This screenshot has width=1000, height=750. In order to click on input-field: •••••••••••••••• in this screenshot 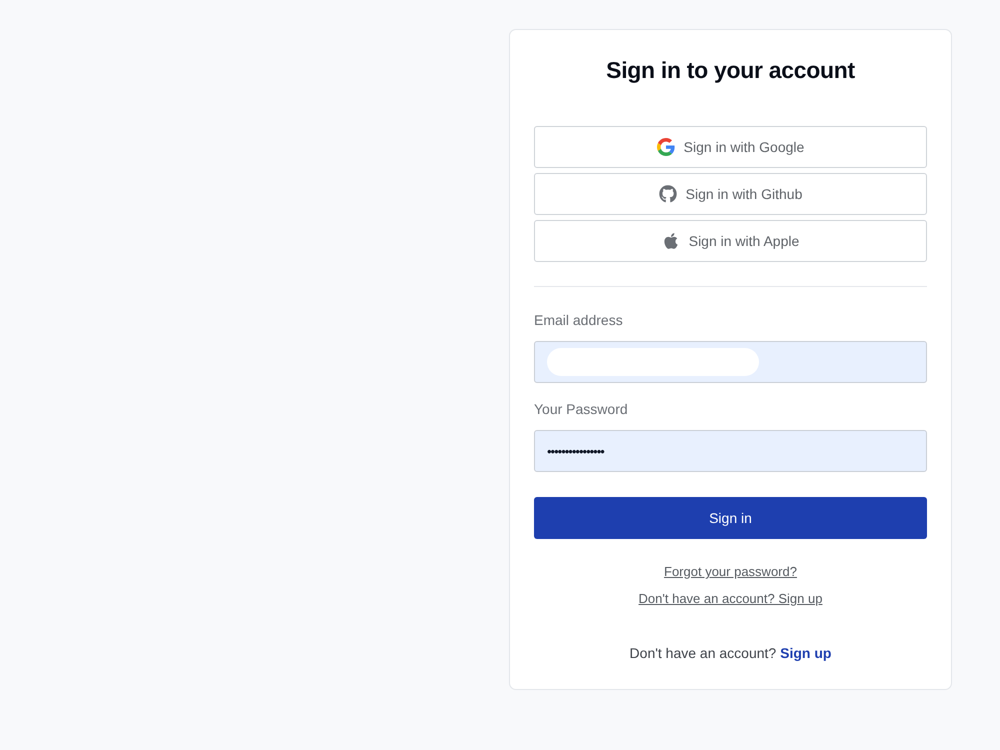, I will do `click(730, 451)`.